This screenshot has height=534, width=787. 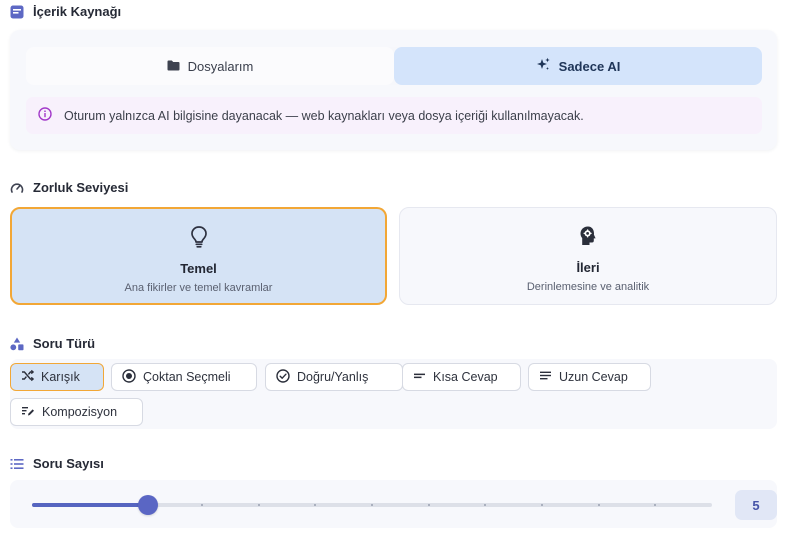 I want to click on source-option-my-files: Dosyalarım, so click(x=210, y=66).